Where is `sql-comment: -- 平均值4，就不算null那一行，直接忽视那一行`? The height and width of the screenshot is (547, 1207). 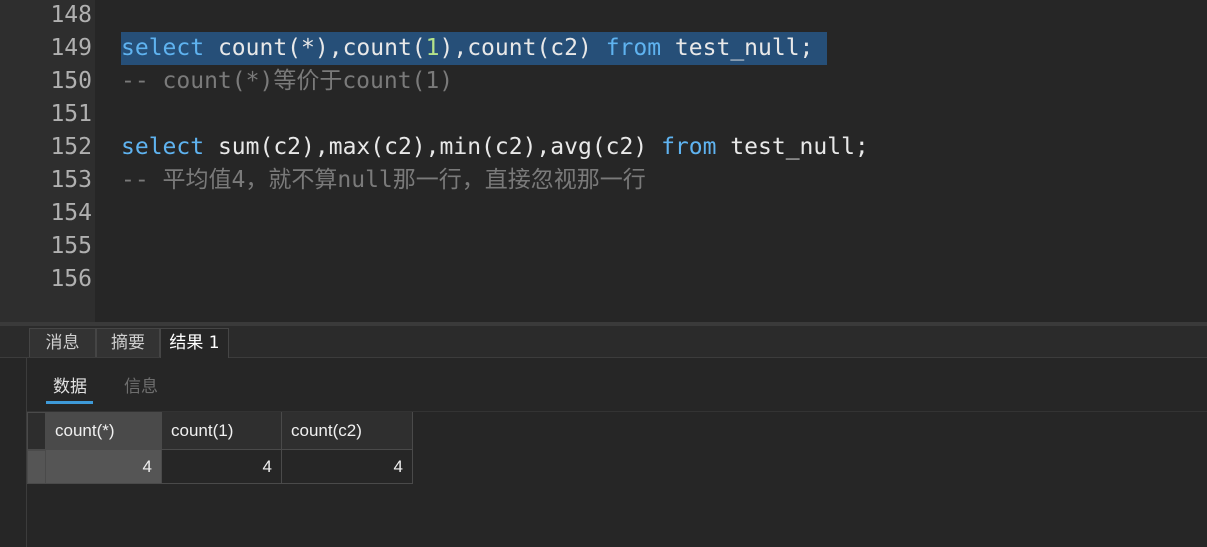
sql-comment: -- 平均值4，就不算null那一行，直接忽视那一行 is located at coordinates (383, 180).